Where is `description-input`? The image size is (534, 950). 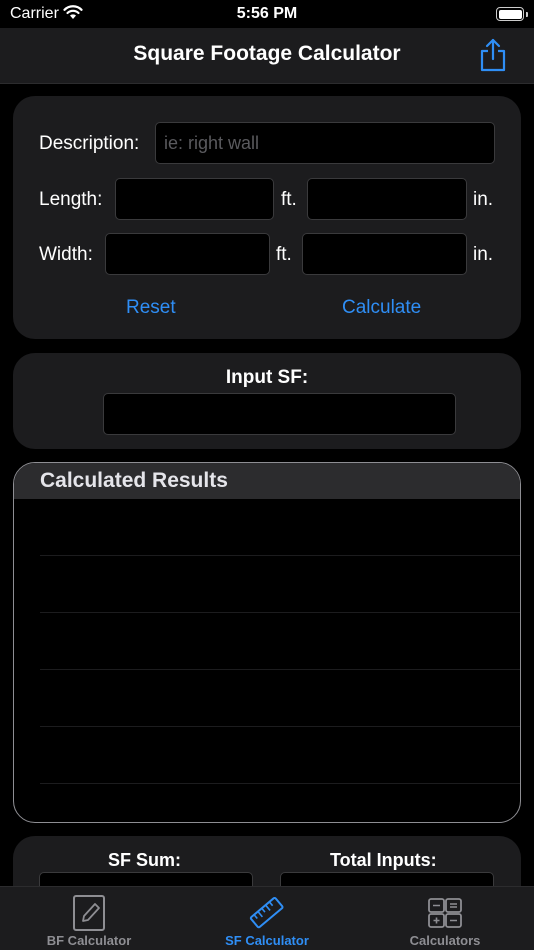 description-input is located at coordinates (325, 143).